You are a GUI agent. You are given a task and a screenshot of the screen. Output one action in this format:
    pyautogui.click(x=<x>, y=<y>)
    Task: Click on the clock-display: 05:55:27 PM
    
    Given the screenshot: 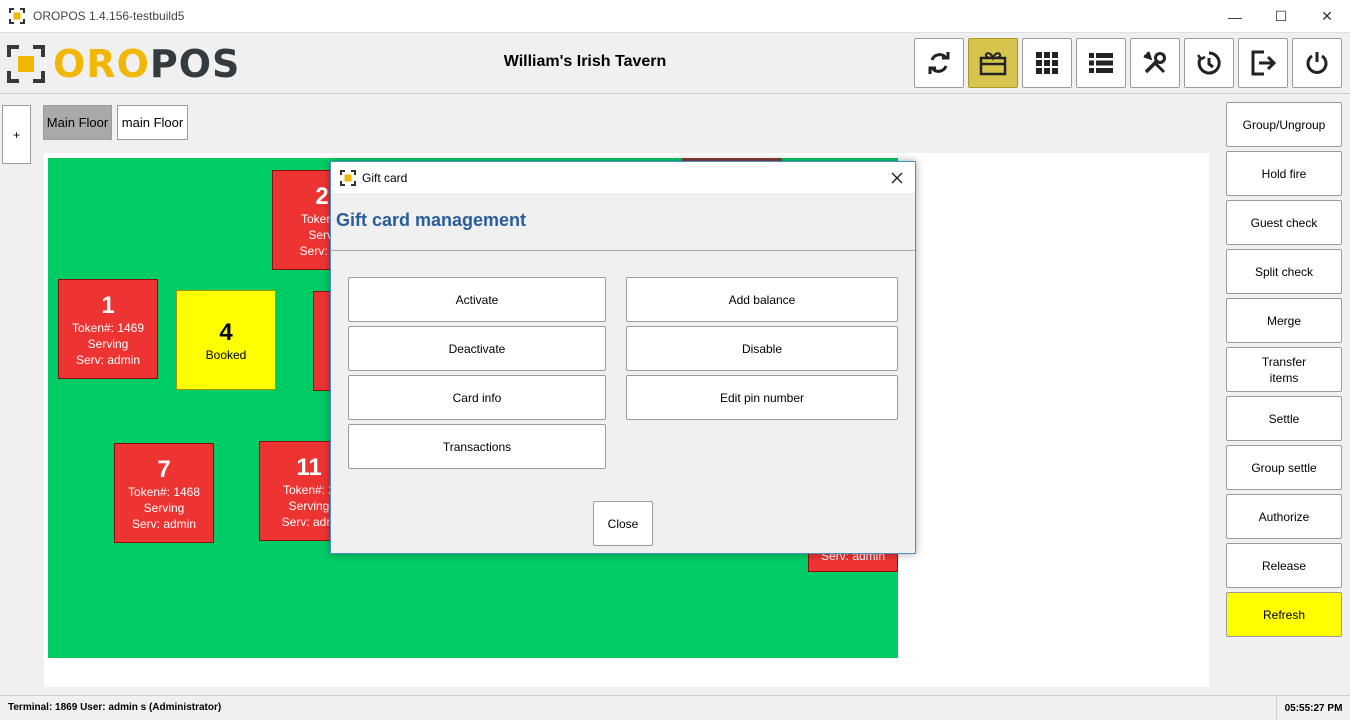 What is the action you would take?
    pyautogui.click(x=1313, y=708)
    